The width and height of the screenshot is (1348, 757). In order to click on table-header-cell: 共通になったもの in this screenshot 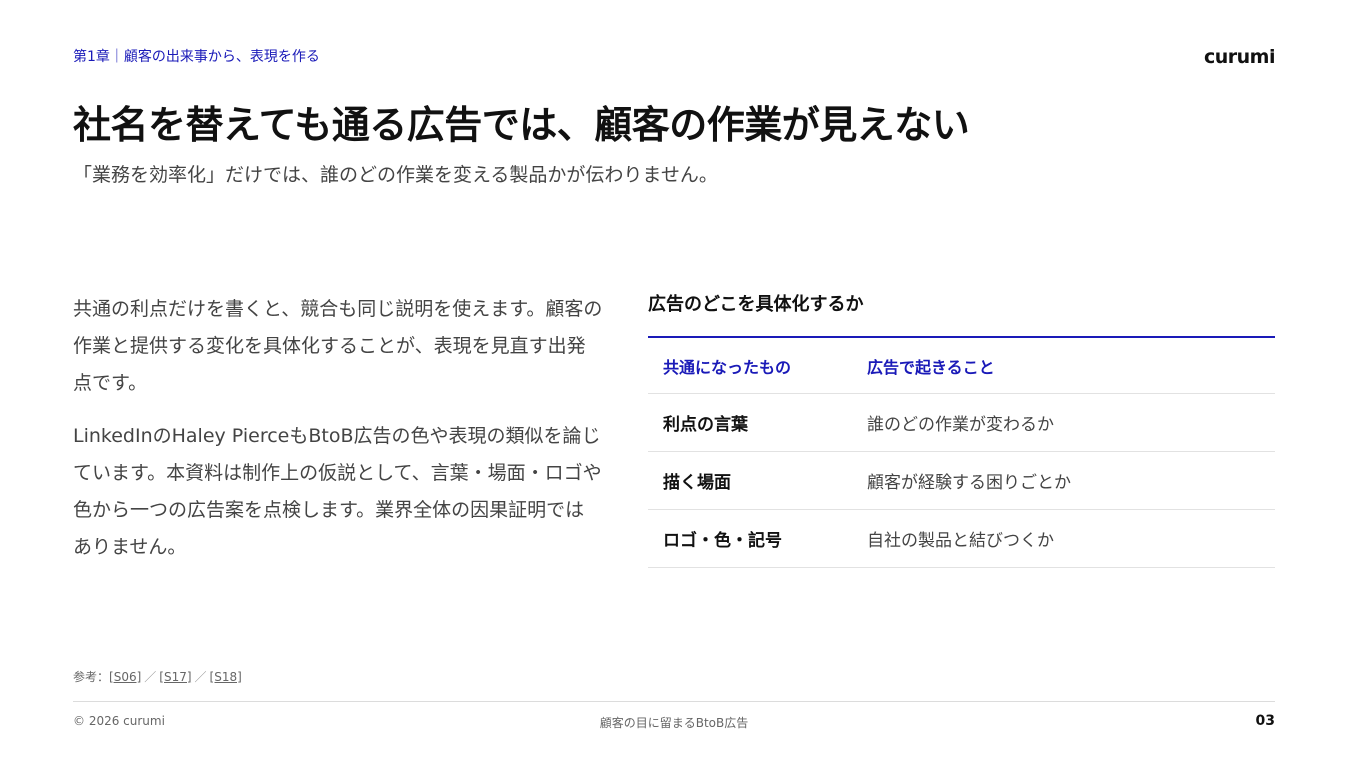, I will do `click(727, 367)`.